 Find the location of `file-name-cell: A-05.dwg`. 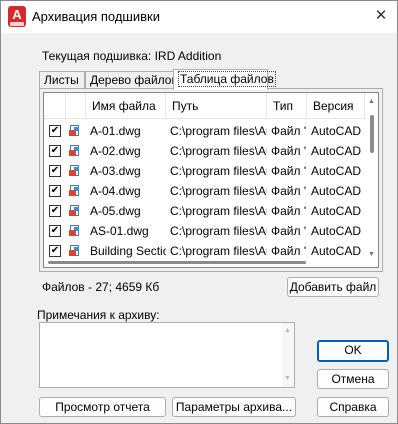

file-name-cell: A-05.dwg is located at coordinates (115, 211).